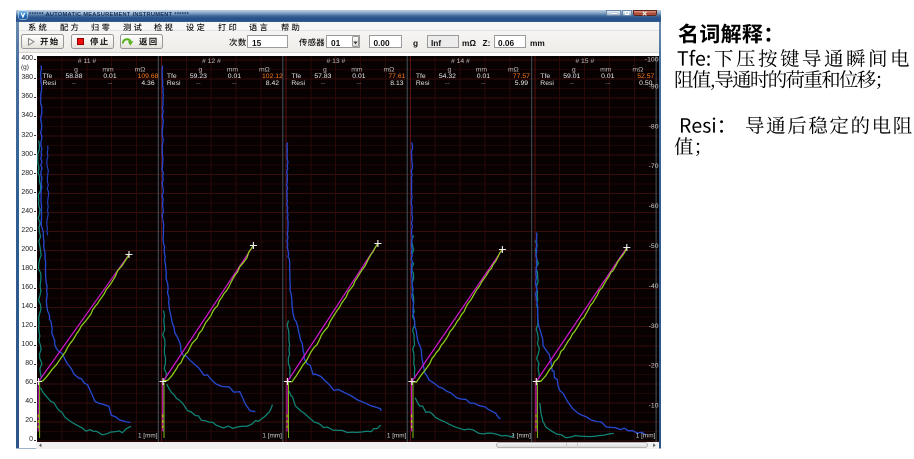  I want to click on svg-text: -80, so click(653, 126).